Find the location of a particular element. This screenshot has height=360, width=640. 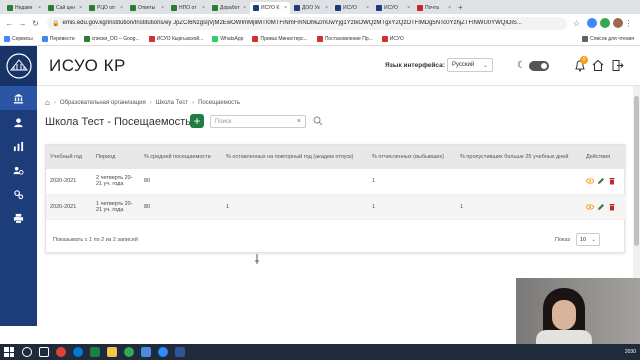

breadcrumb-item-school: Школа Тест is located at coordinates (172, 103).